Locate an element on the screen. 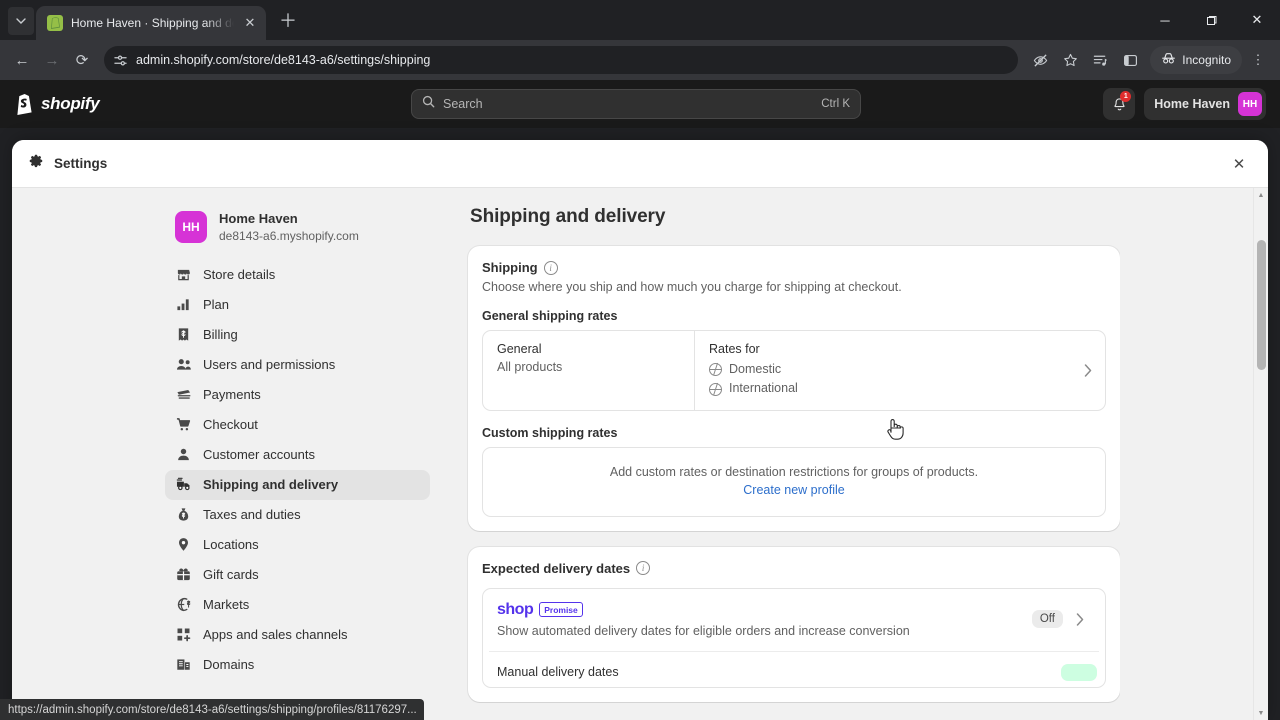 The height and width of the screenshot is (720, 1280). app-bar-right: 1 Home Haven HH is located at coordinates (1184, 104).